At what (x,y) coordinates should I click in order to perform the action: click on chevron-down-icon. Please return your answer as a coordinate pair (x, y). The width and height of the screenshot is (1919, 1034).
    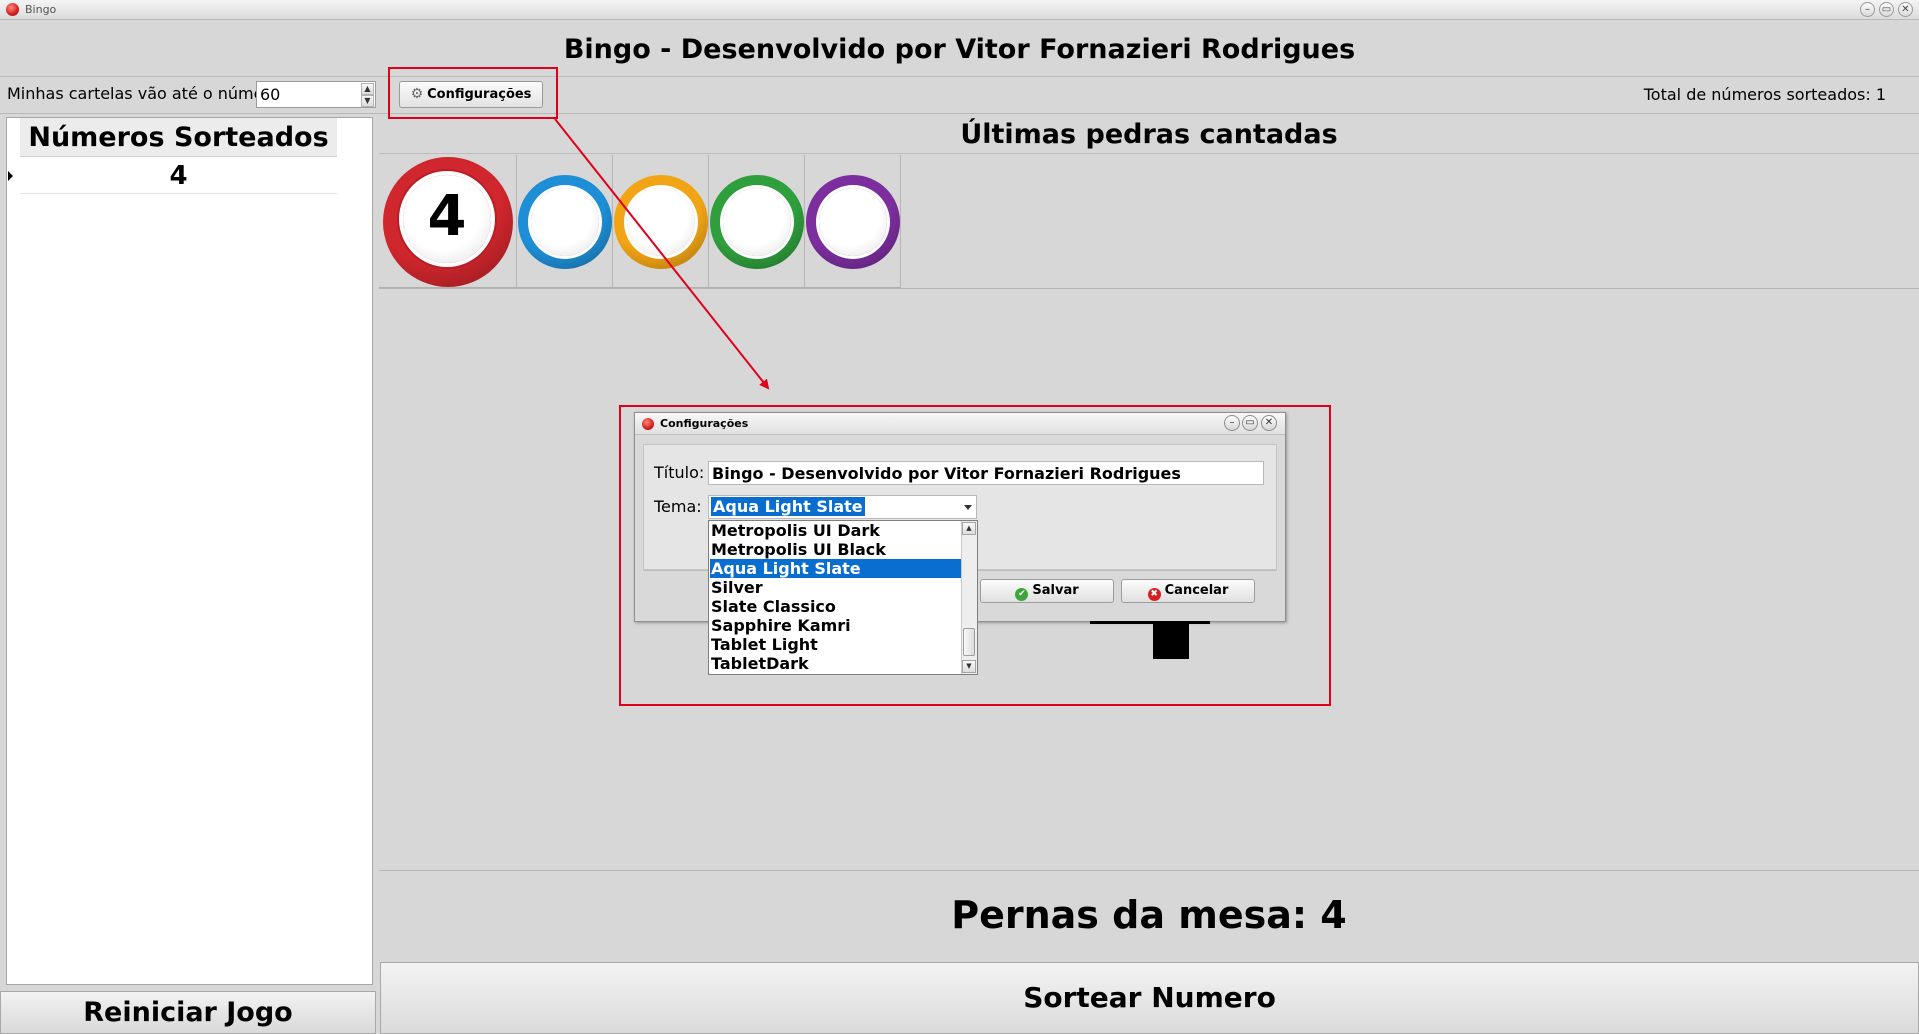
    Looking at the image, I should click on (968, 507).